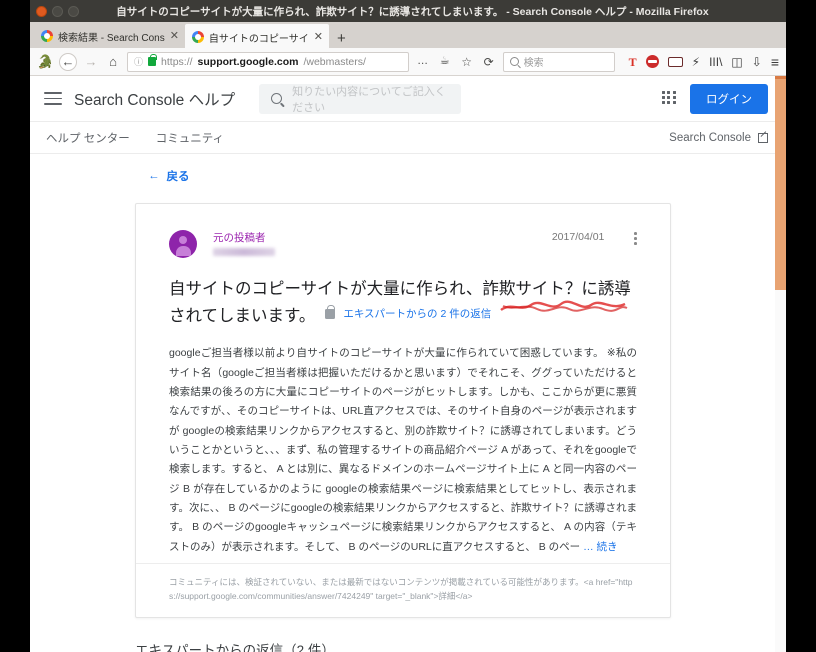 The image size is (816, 652). I want to click on browser-tab-2: 自サイトのコピーサイ ✕, so click(256, 36).